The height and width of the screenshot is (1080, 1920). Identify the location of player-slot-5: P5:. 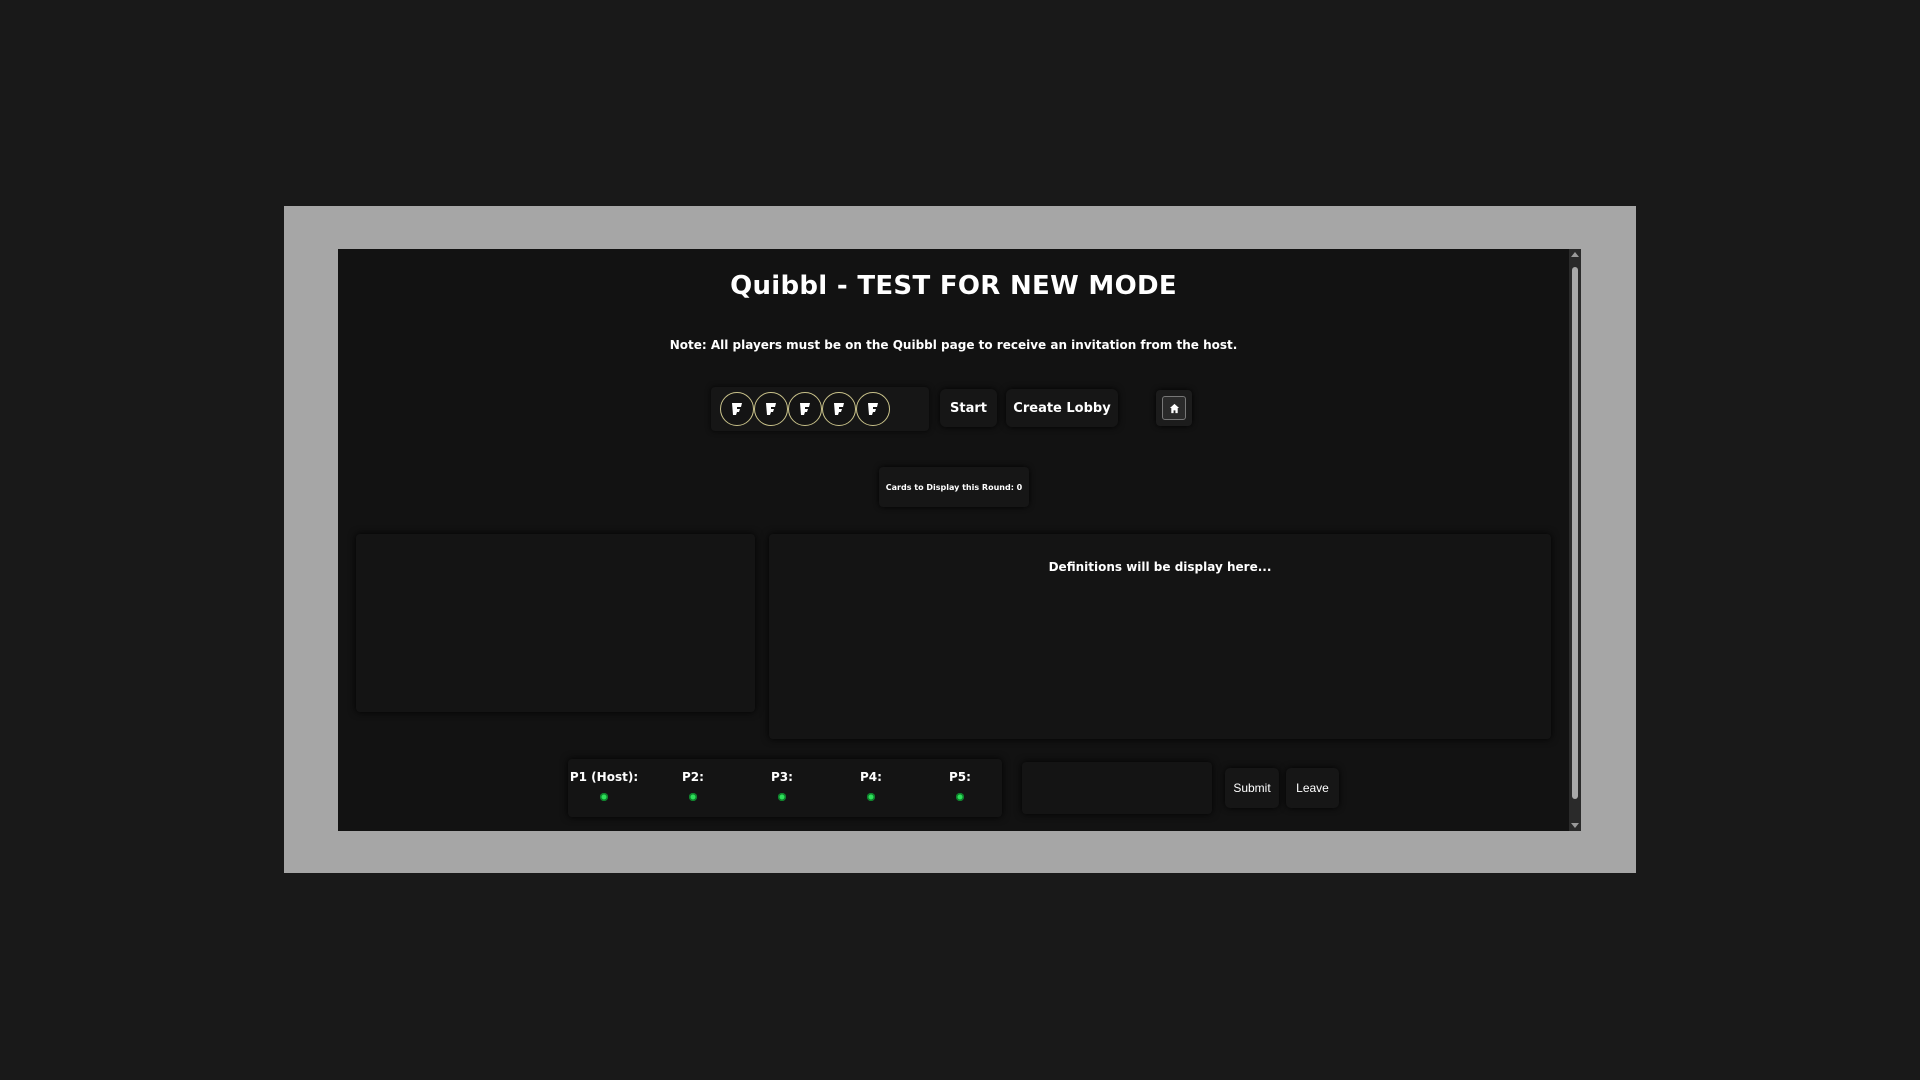
(960, 785).